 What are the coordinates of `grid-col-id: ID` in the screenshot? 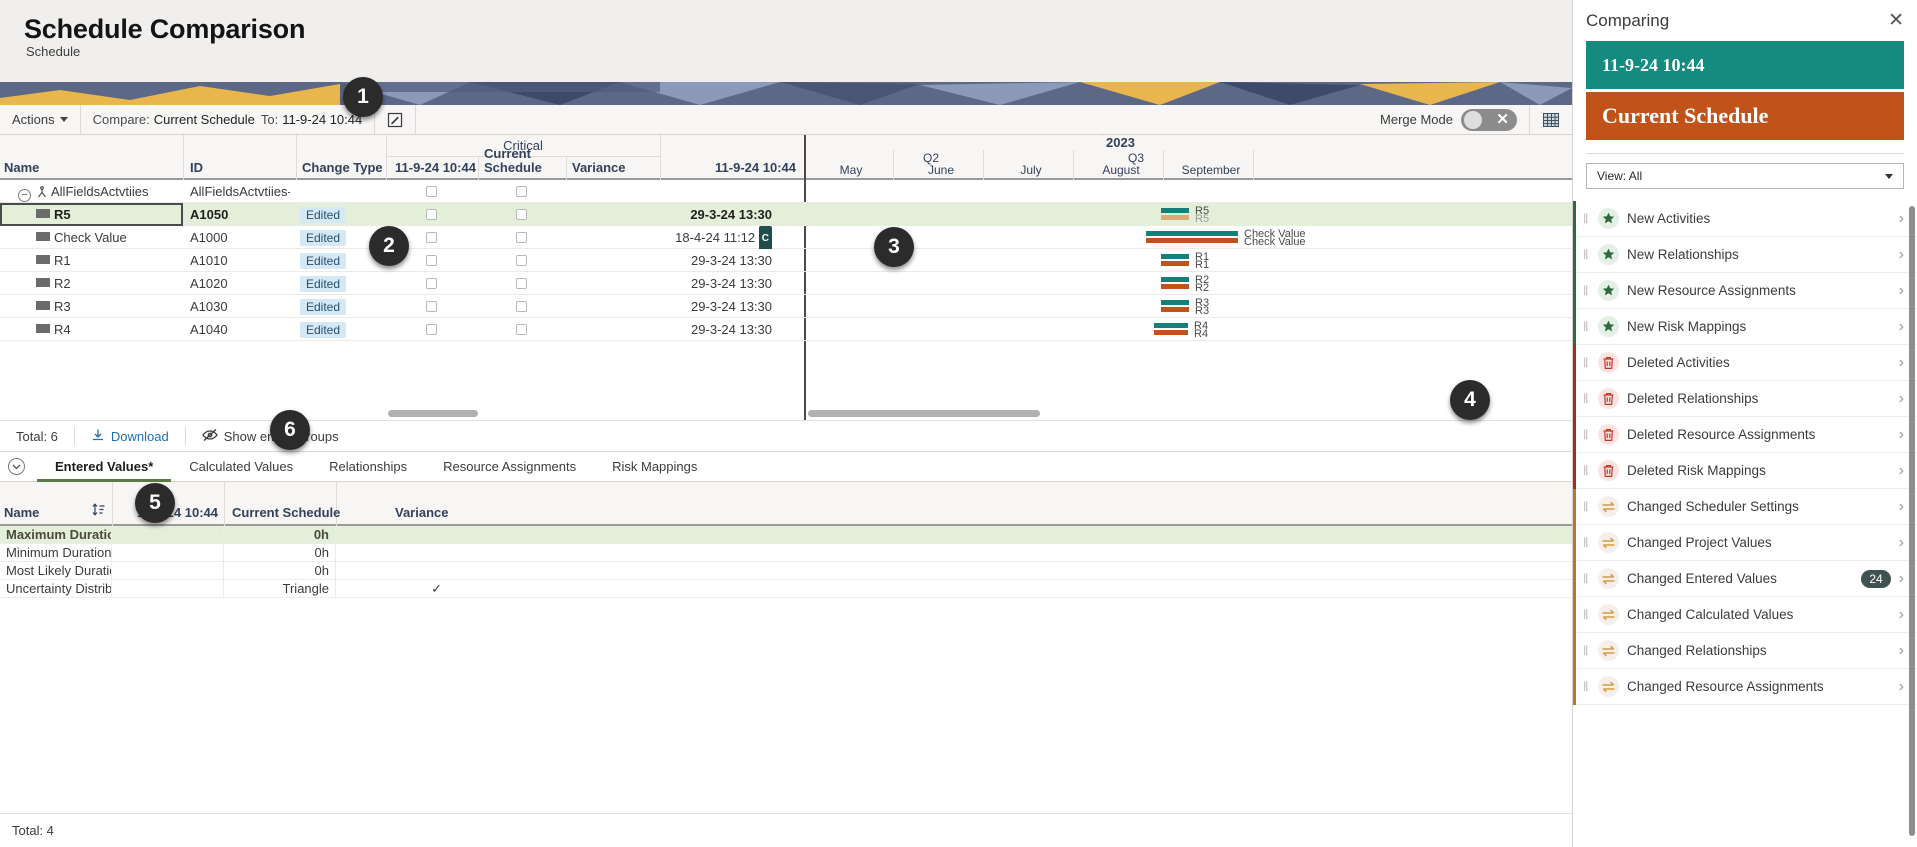 It's located at (196, 168).